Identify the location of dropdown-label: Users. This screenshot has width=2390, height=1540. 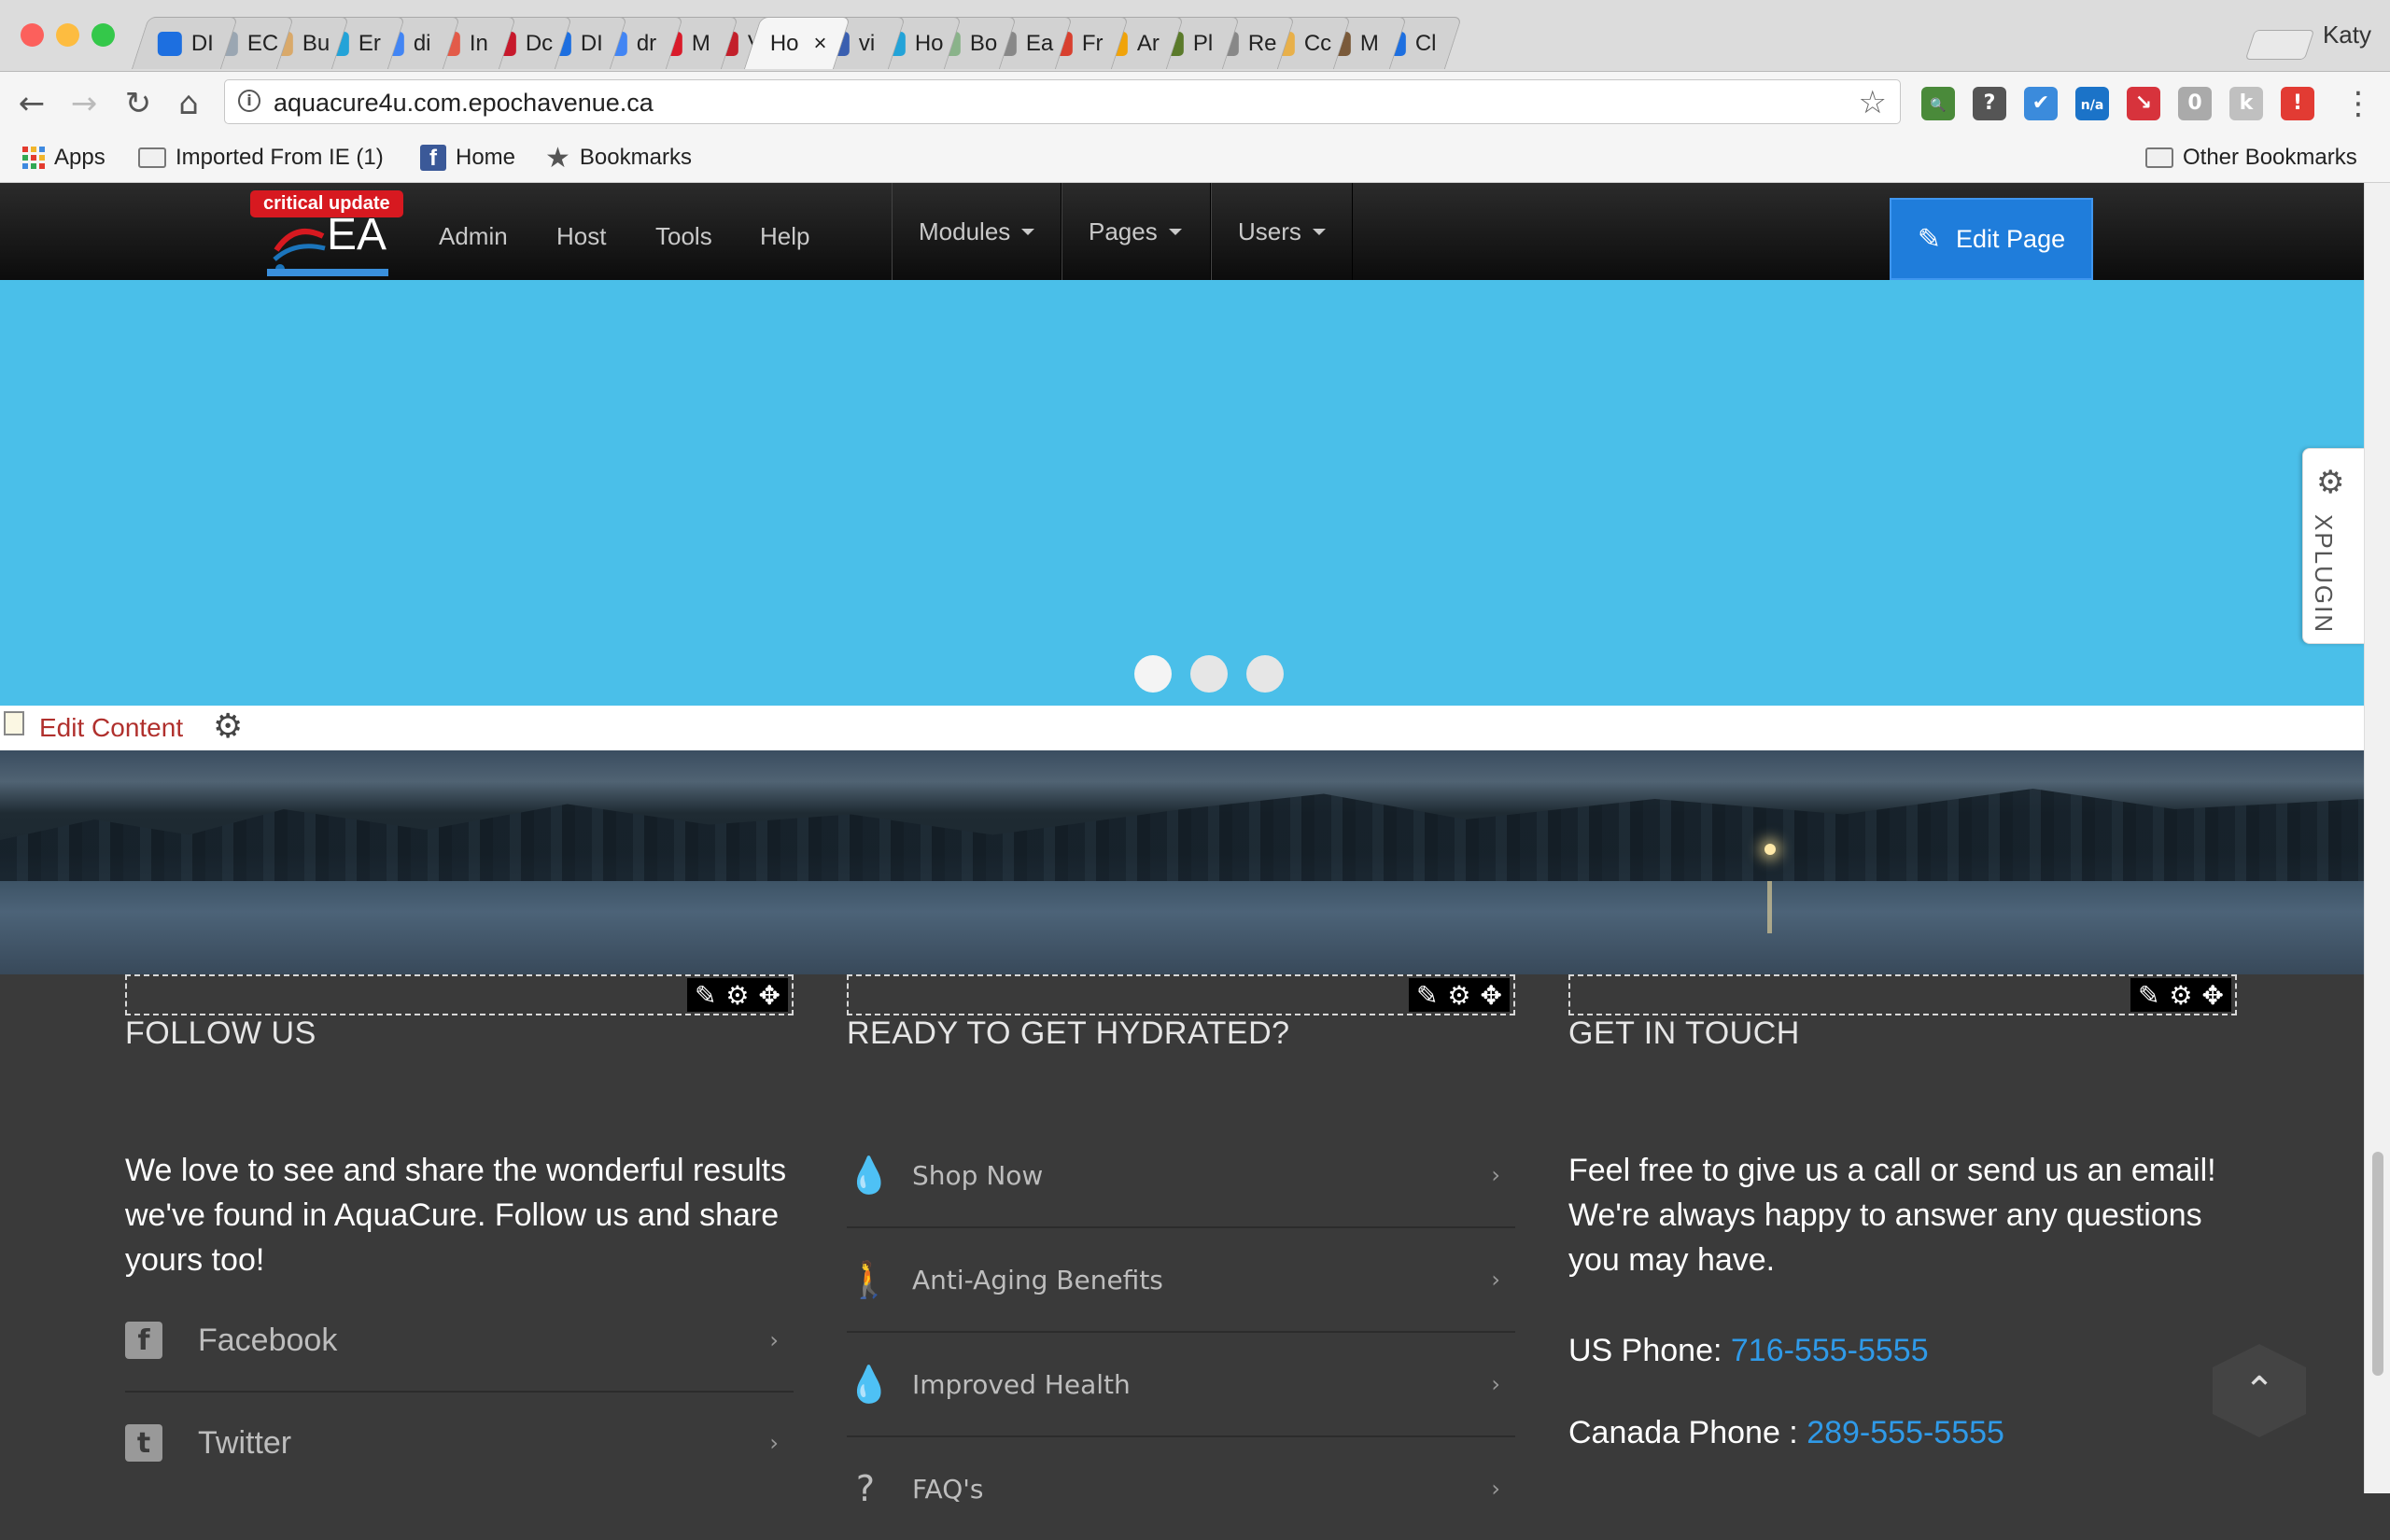
(1269, 231).